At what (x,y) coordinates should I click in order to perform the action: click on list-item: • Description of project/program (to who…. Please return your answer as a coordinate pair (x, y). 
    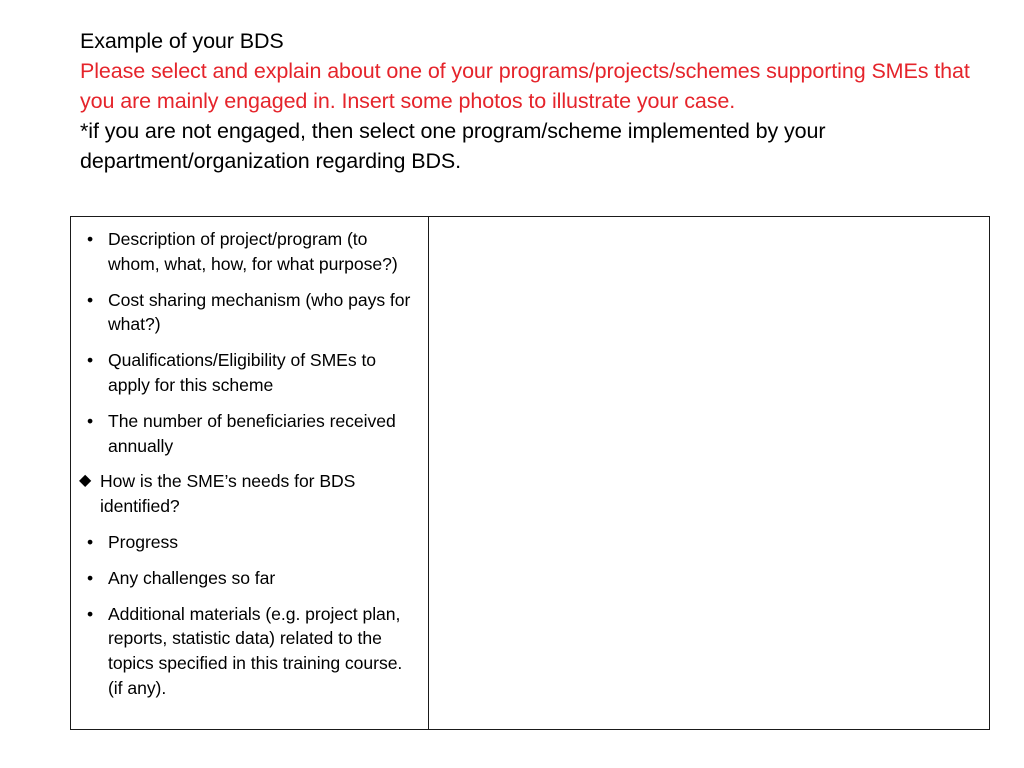
    Looking at the image, I should click on (250, 252).